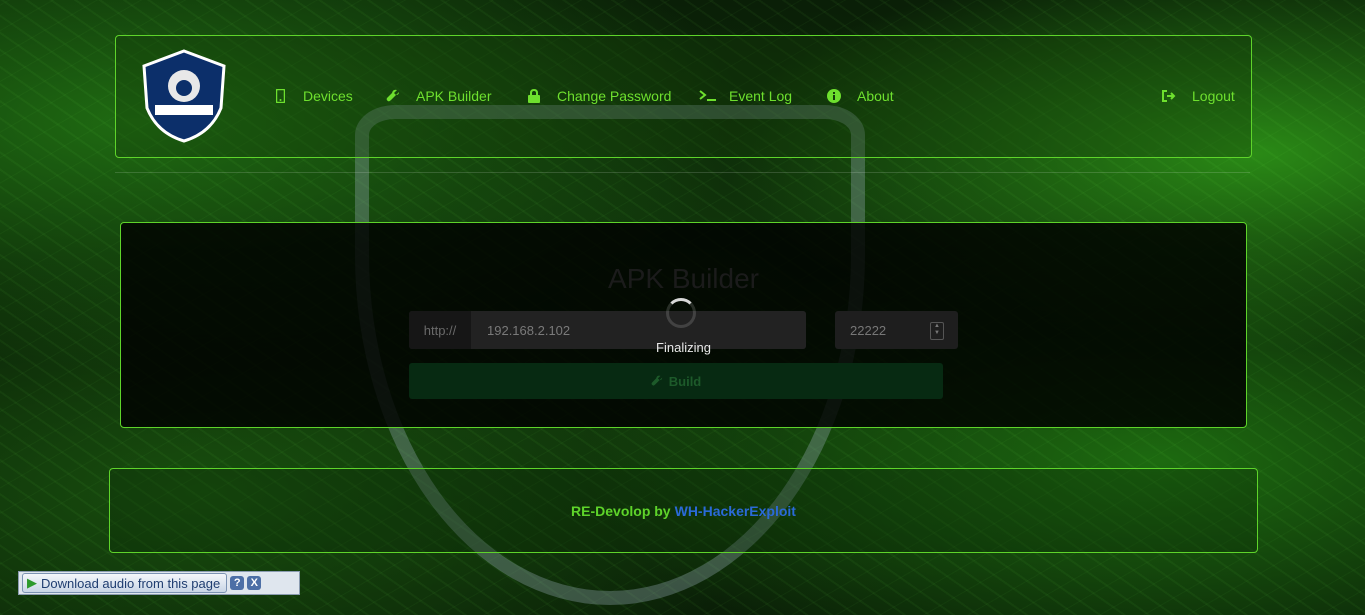 The image size is (1365, 615). What do you see at coordinates (937, 331) in the screenshot?
I see `port-stepper: ▲ ▼` at bounding box center [937, 331].